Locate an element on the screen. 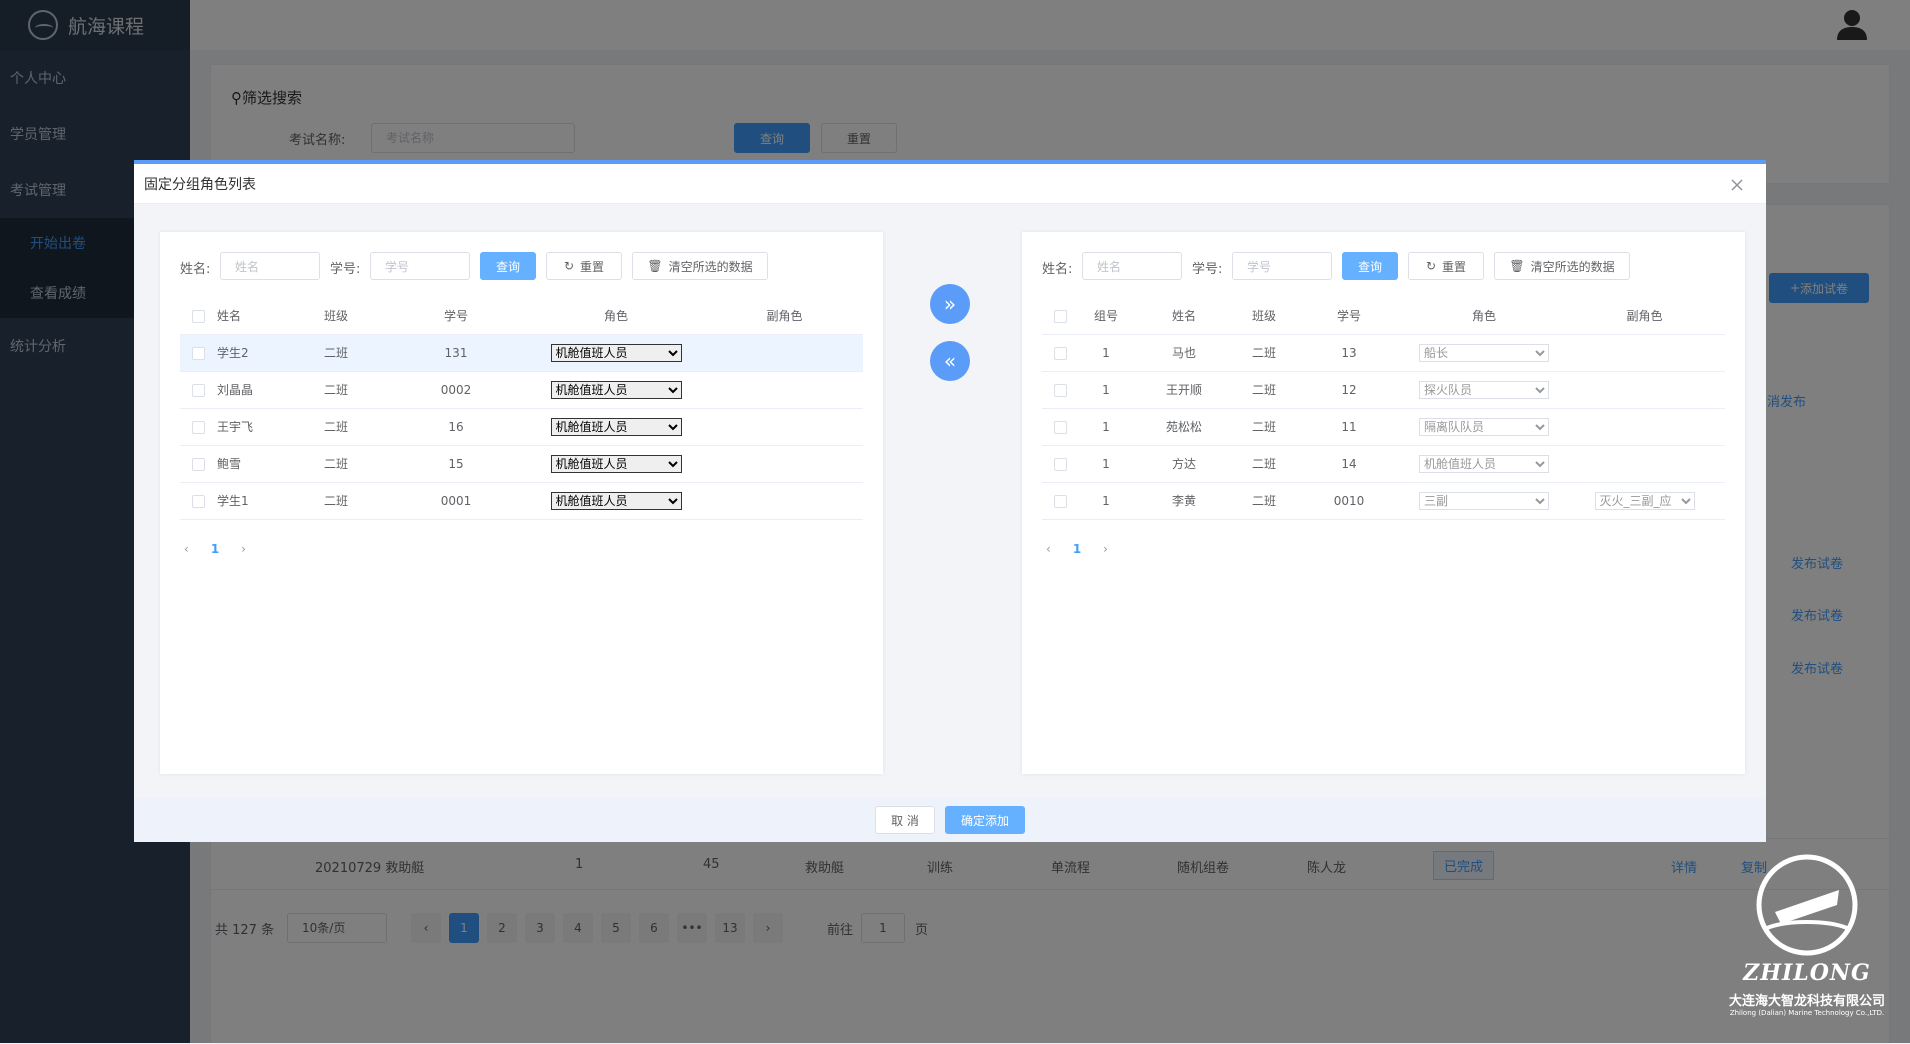  dialog-footer: 取 消 确定添加 is located at coordinates (950, 820).